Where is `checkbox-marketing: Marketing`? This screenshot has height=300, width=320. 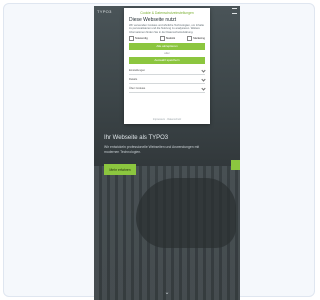
checkbox-marketing: Marketing is located at coordinates (196, 38).